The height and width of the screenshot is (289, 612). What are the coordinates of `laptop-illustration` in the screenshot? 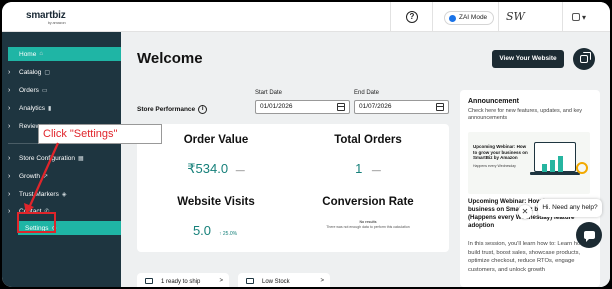 It's located at (555, 157).